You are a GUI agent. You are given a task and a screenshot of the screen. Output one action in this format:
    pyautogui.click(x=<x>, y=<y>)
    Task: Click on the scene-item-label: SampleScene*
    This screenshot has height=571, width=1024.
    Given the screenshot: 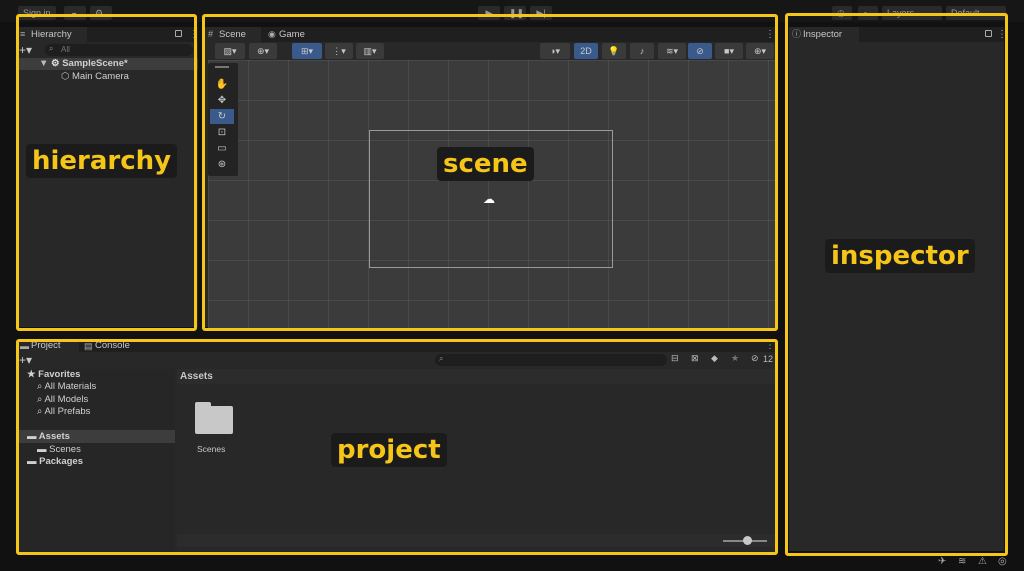 What is the action you would take?
    pyautogui.click(x=95, y=63)
    